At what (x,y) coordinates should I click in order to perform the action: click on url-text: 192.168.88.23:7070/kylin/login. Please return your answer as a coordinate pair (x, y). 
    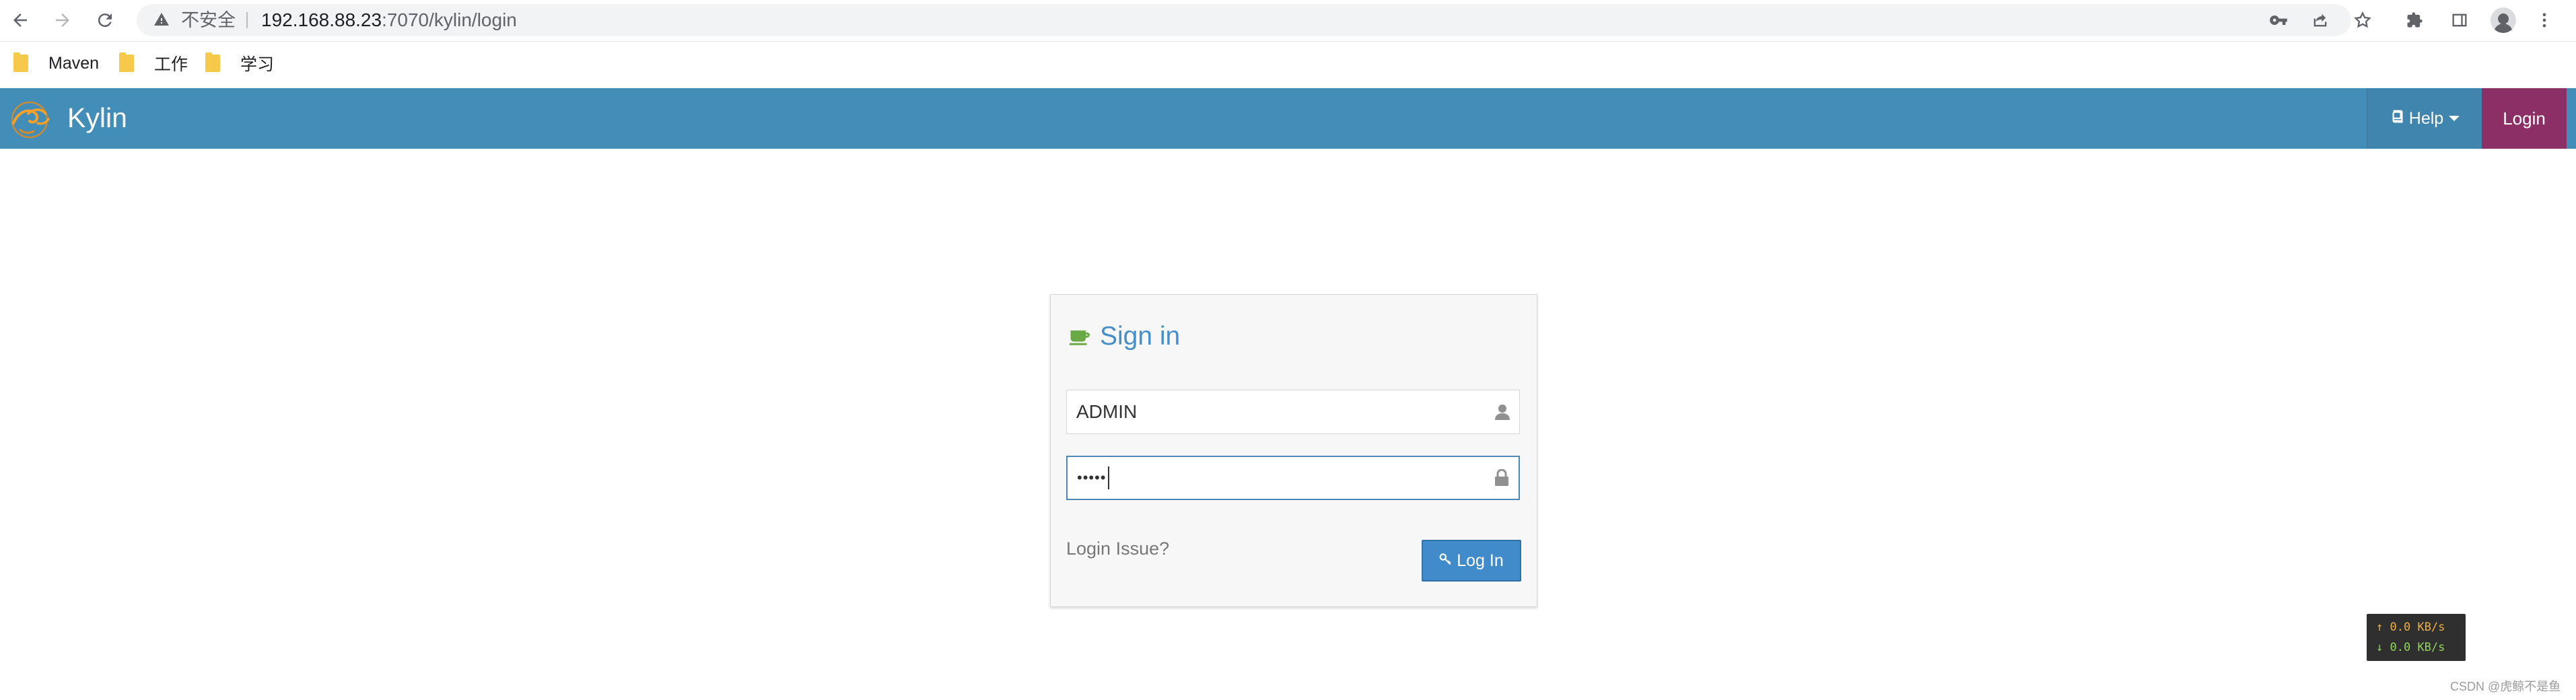
    Looking at the image, I should click on (389, 20).